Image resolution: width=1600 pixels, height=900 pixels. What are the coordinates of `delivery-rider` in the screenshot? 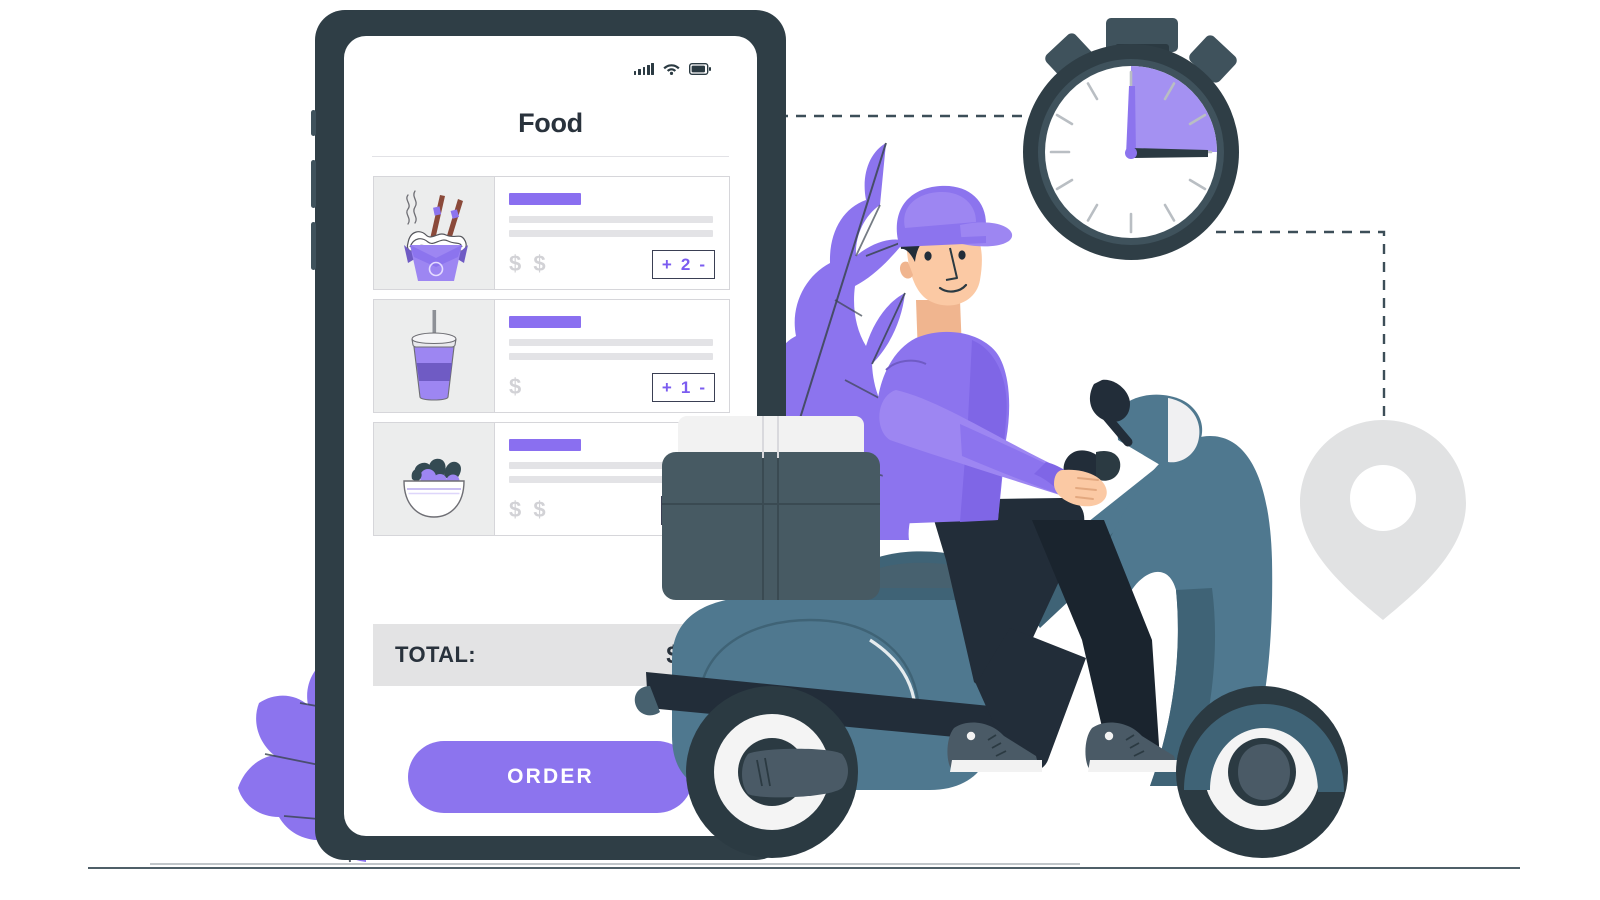 It's located at (954, 270).